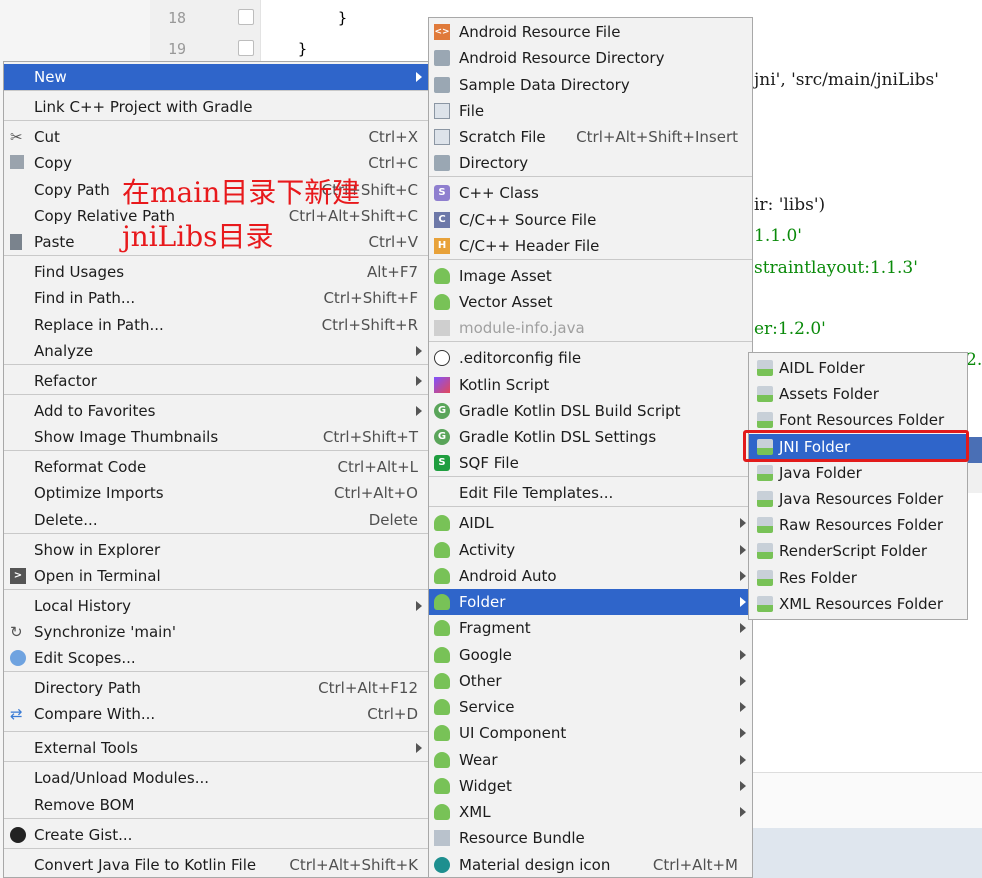 This screenshot has height=878, width=982. I want to click on code-fragment: 1.1.0', so click(778, 236).